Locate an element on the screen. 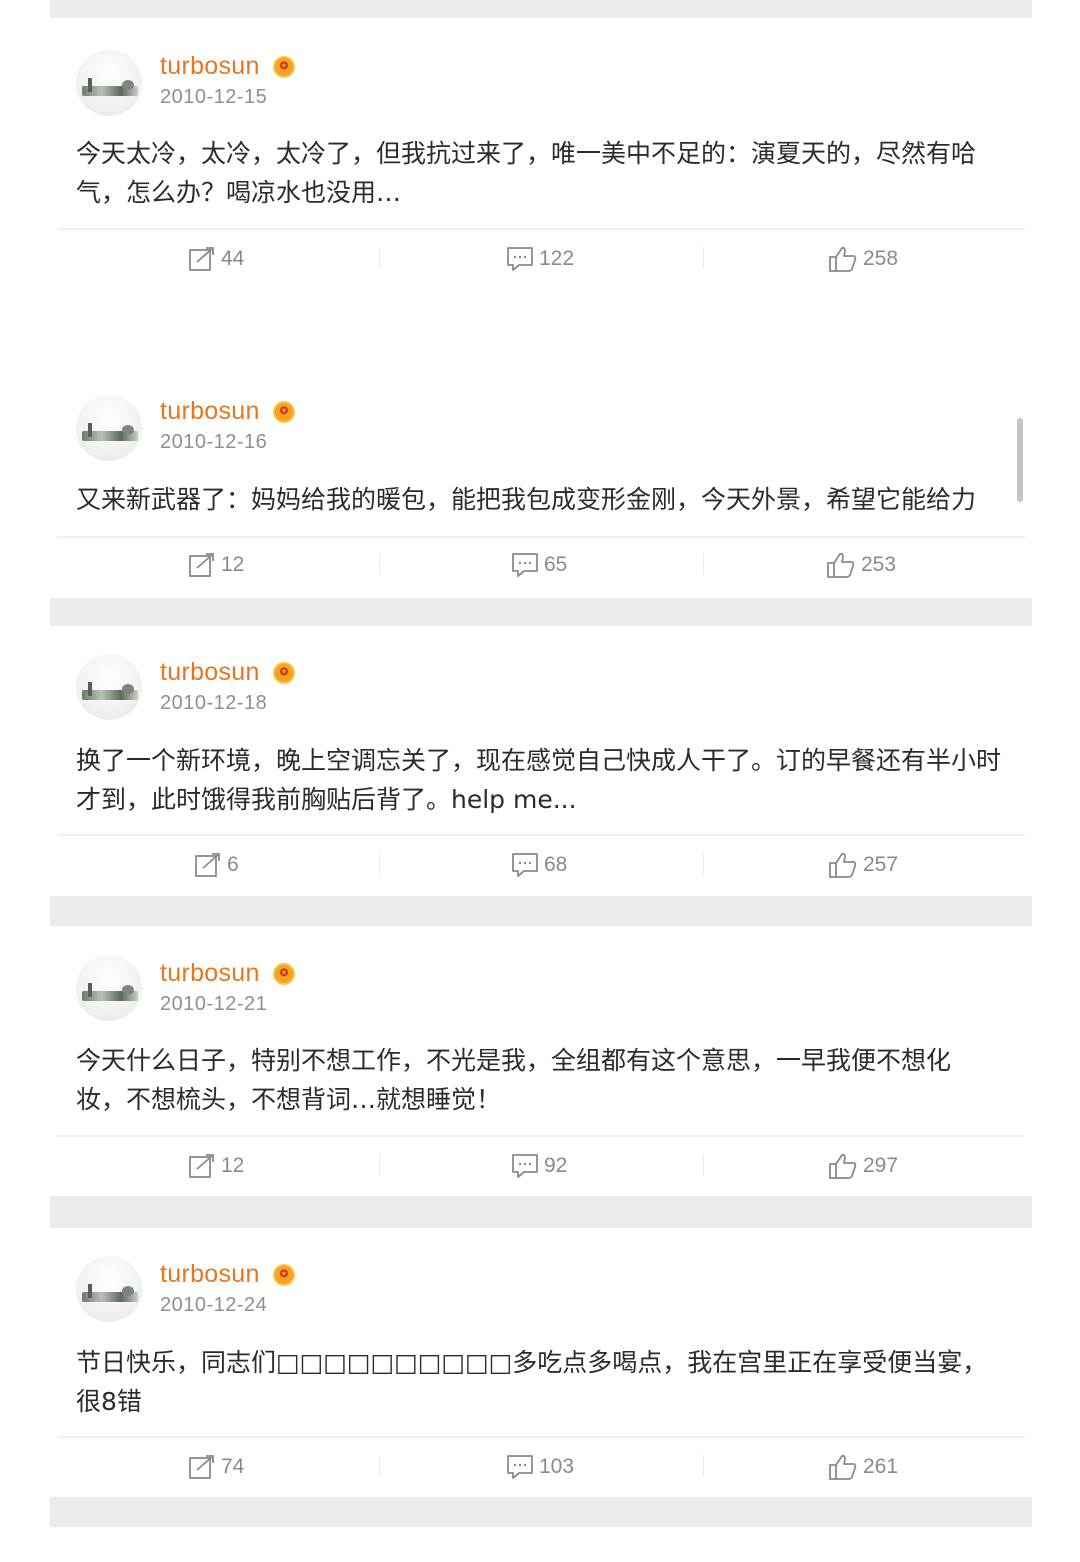 The height and width of the screenshot is (1562, 1080). repost-button: 6 is located at coordinates (217, 865).